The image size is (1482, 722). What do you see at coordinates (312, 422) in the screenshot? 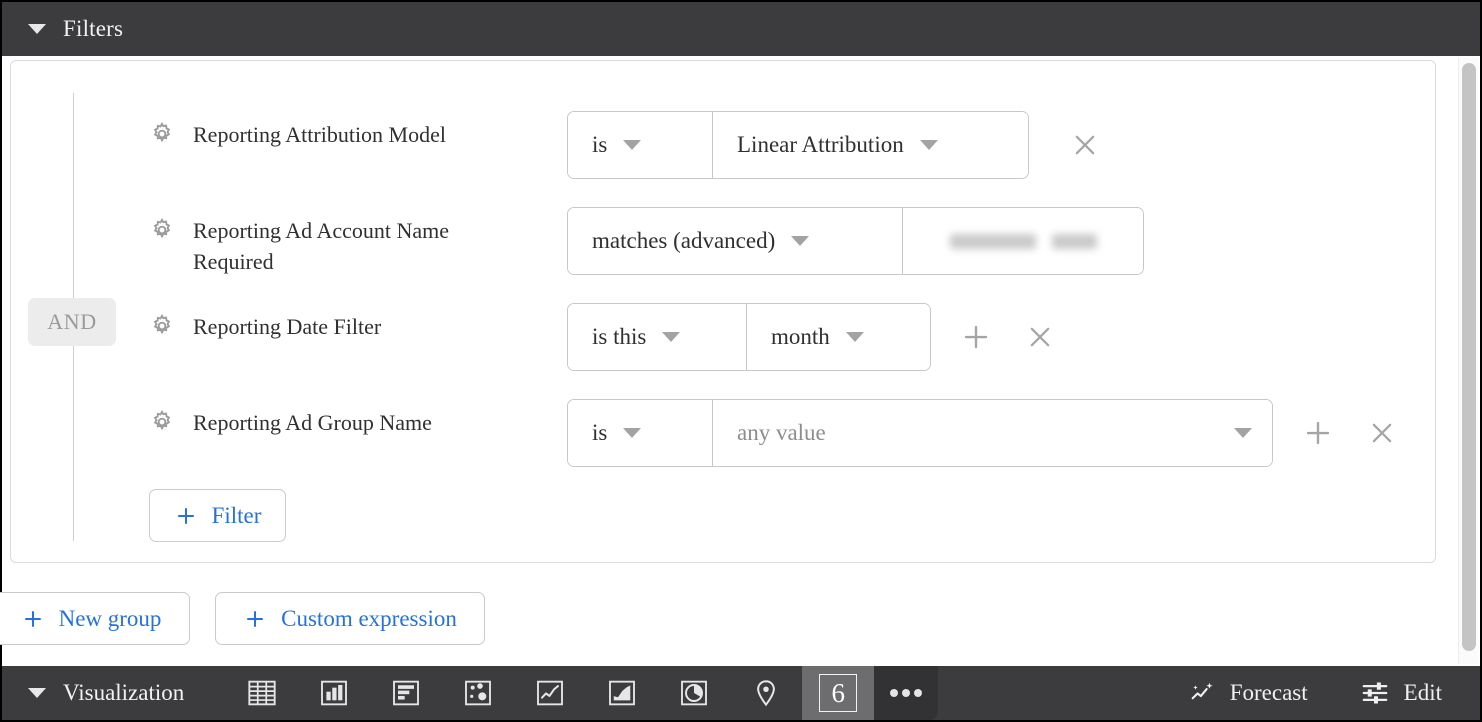
I see `filter-field-label: Reporting Ad Group Name` at bounding box center [312, 422].